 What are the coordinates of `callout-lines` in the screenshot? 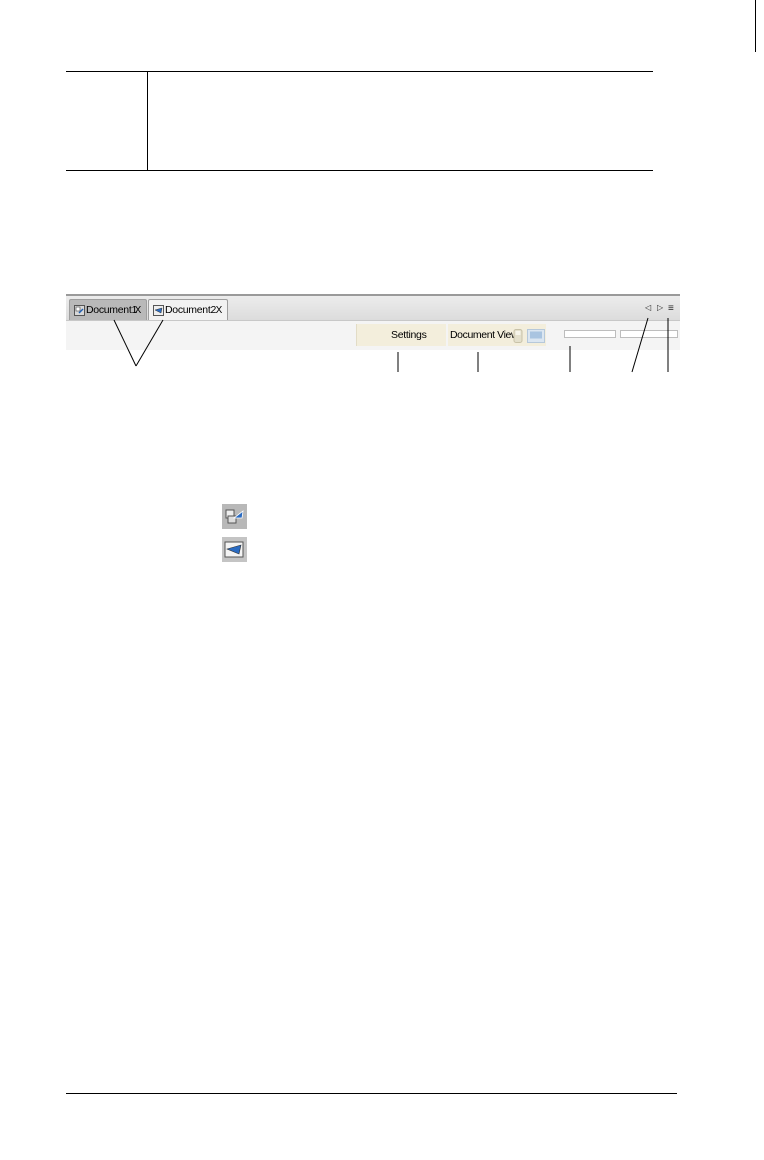 It's located at (391, 345).